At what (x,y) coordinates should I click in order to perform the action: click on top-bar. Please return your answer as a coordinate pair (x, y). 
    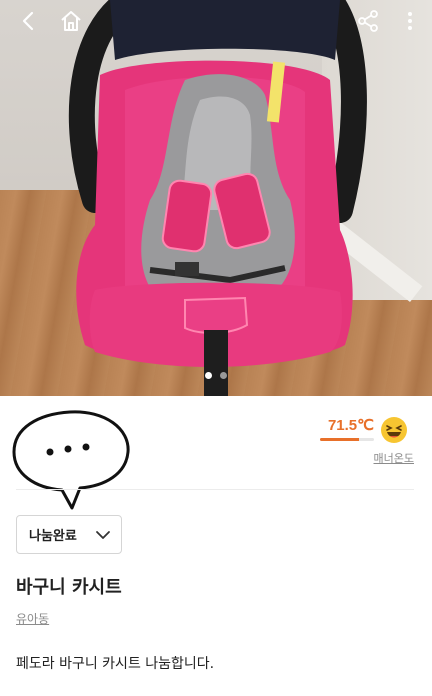
    Looking at the image, I should click on (216, 21).